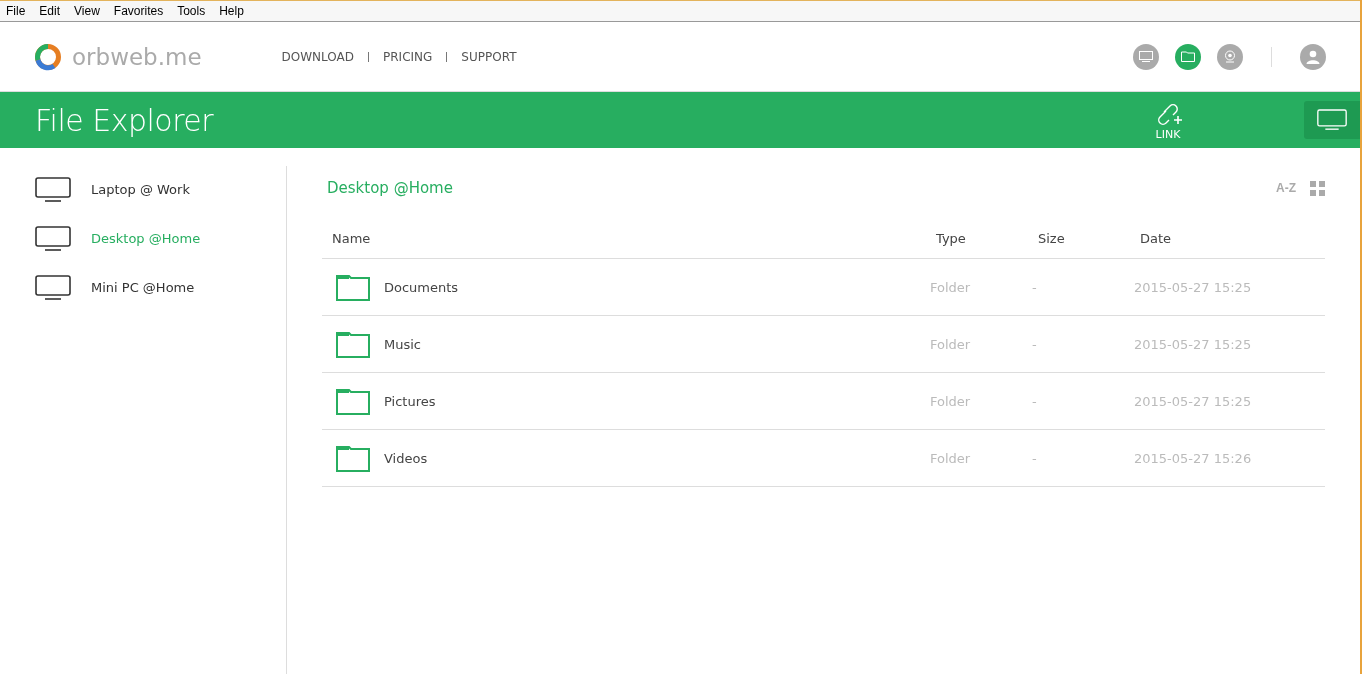 The image size is (1362, 674). What do you see at coordinates (50, 11) in the screenshot?
I see `menu-item: Edit` at bounding box center [50, 11].